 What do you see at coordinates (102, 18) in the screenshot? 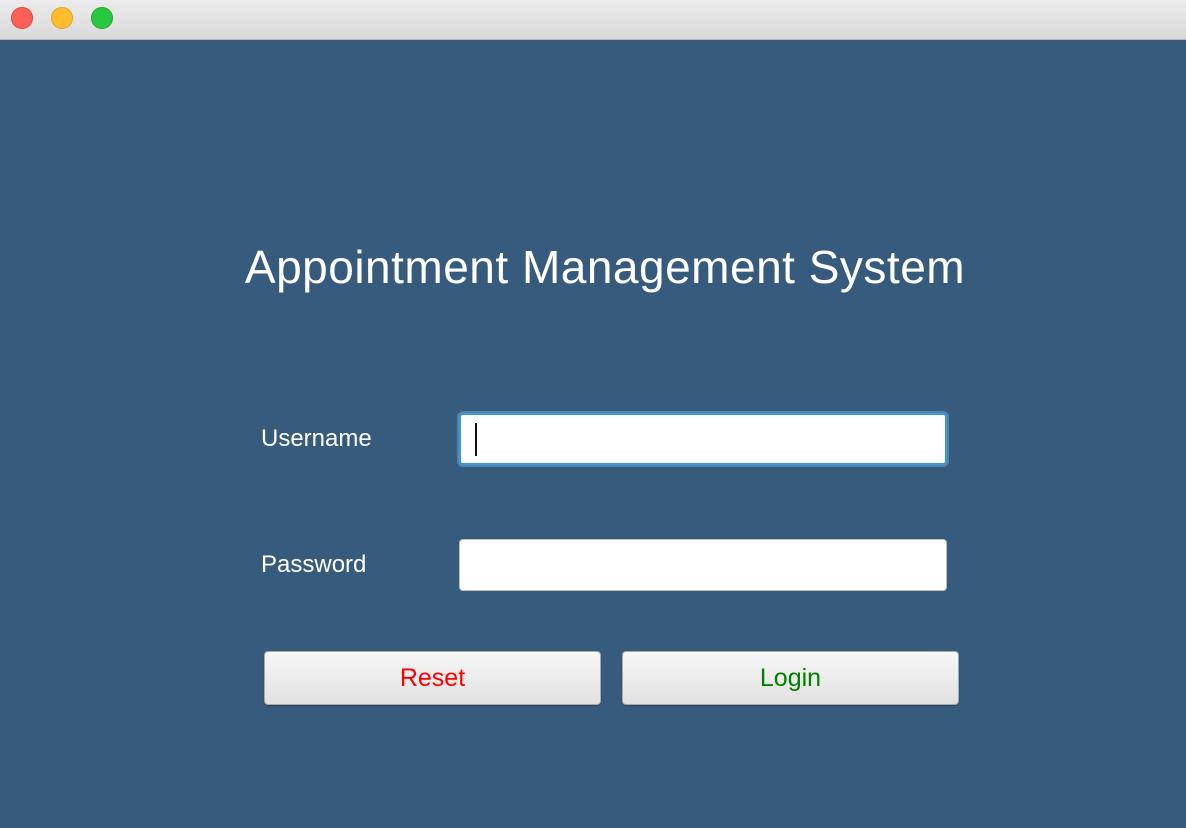
I see `maximize-window-button` at bounding box center [102, 18].